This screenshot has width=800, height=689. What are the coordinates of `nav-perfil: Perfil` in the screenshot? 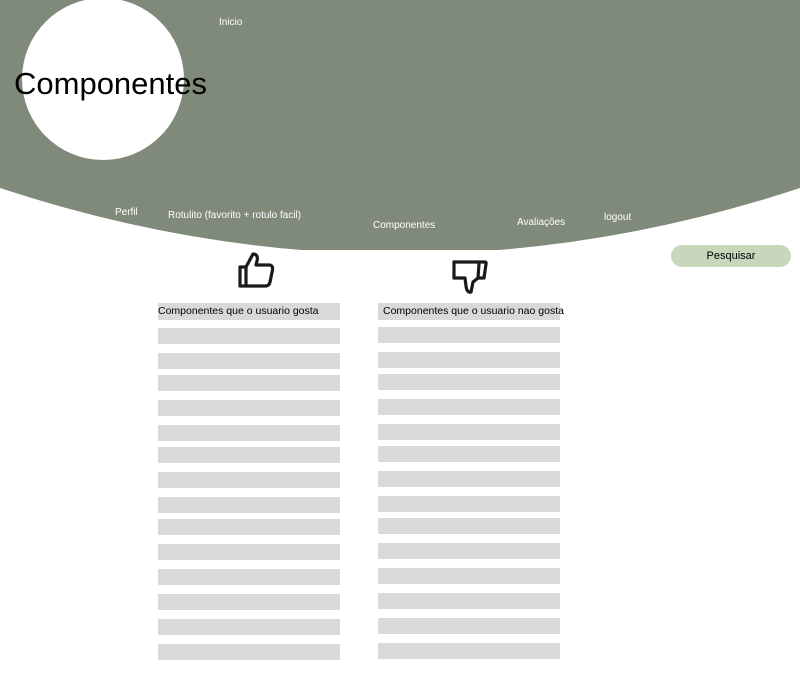 It's located at (126, 213).